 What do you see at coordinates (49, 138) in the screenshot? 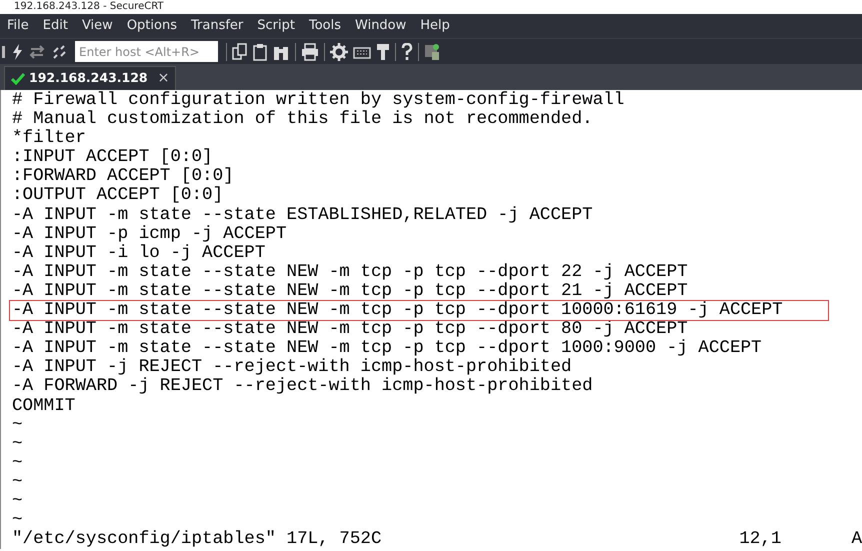
I see `terminal-line: *filter` at bounding box center [49, 138].